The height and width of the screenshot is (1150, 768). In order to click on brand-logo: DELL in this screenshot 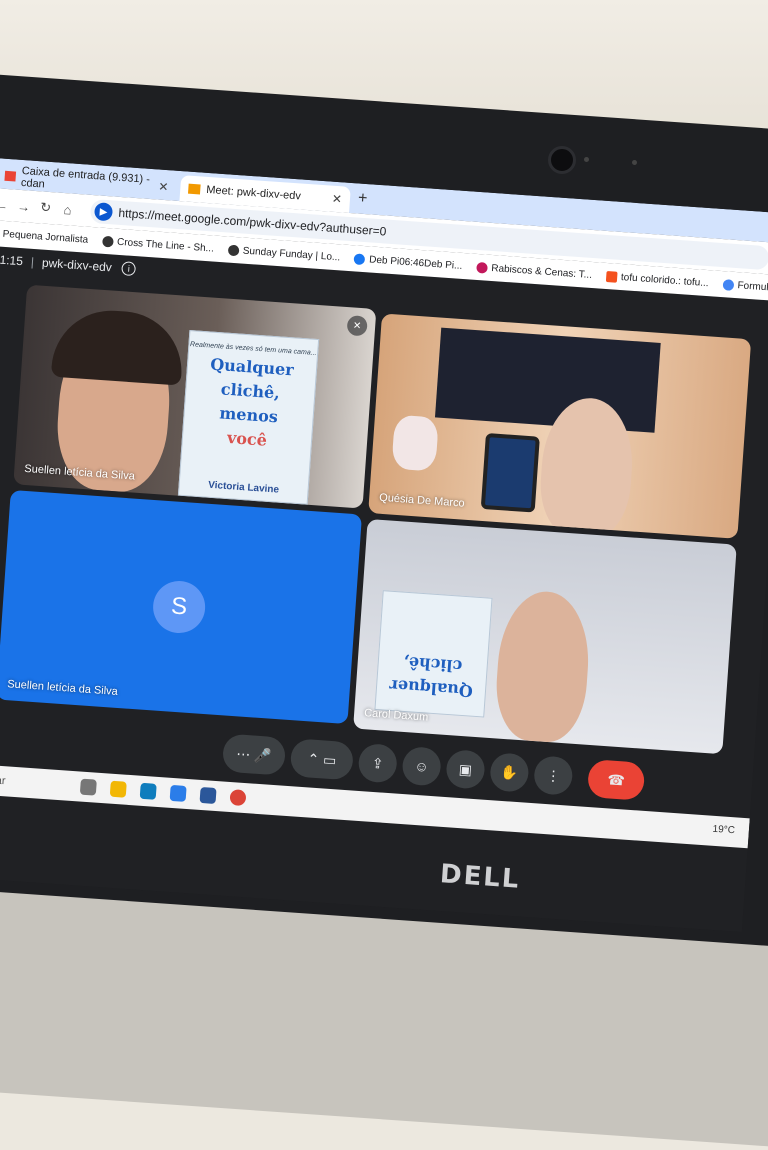, I will do `click(480, 877)`.